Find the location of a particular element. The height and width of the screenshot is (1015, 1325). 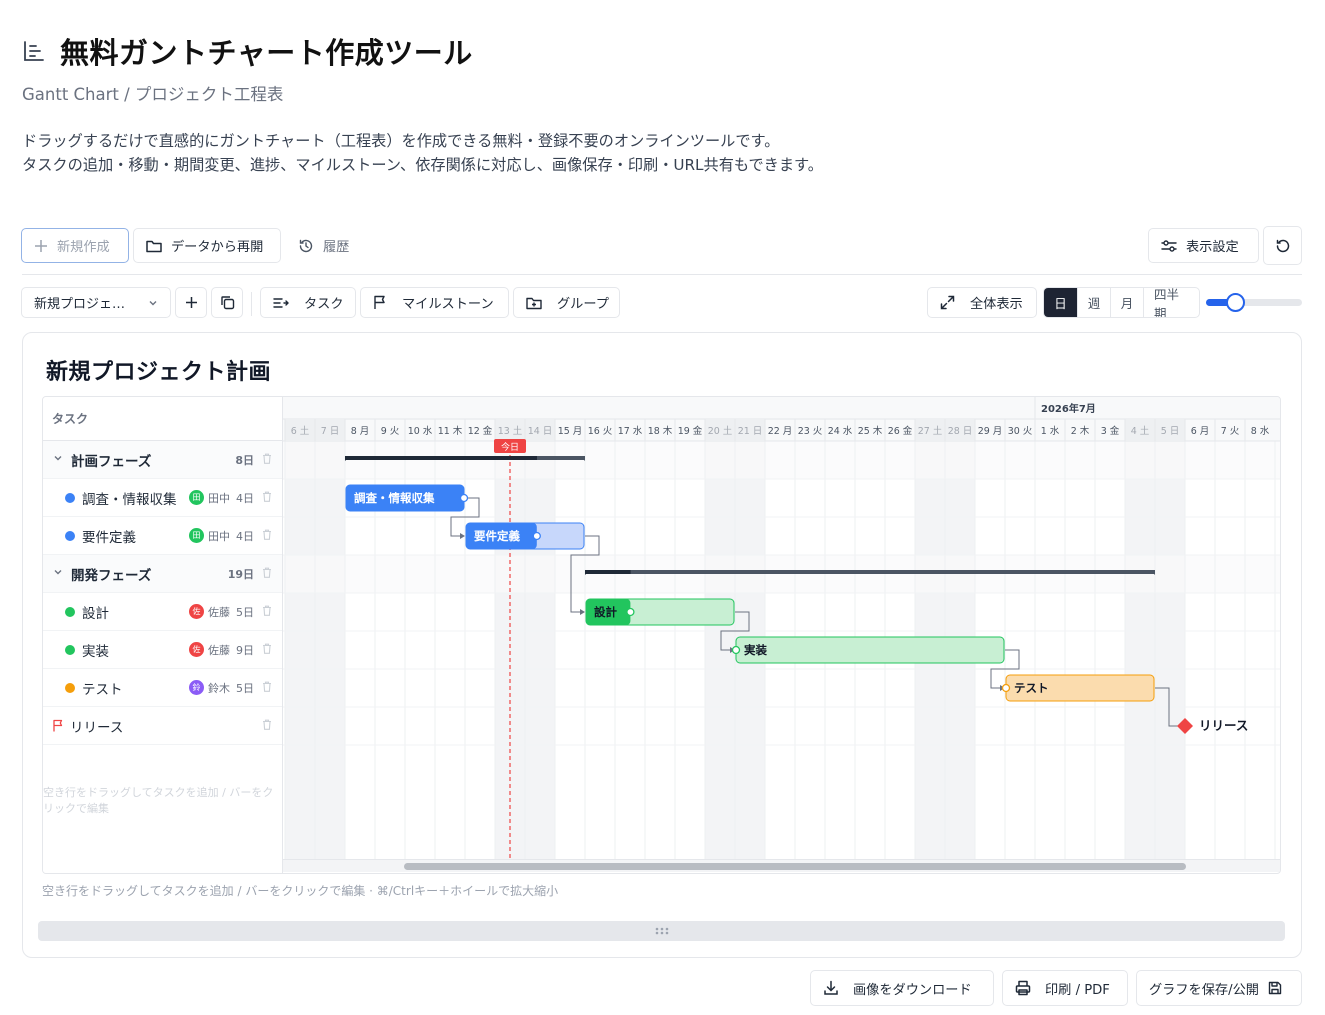

task-name: 要件定義 is located at coordinates (135, 536).